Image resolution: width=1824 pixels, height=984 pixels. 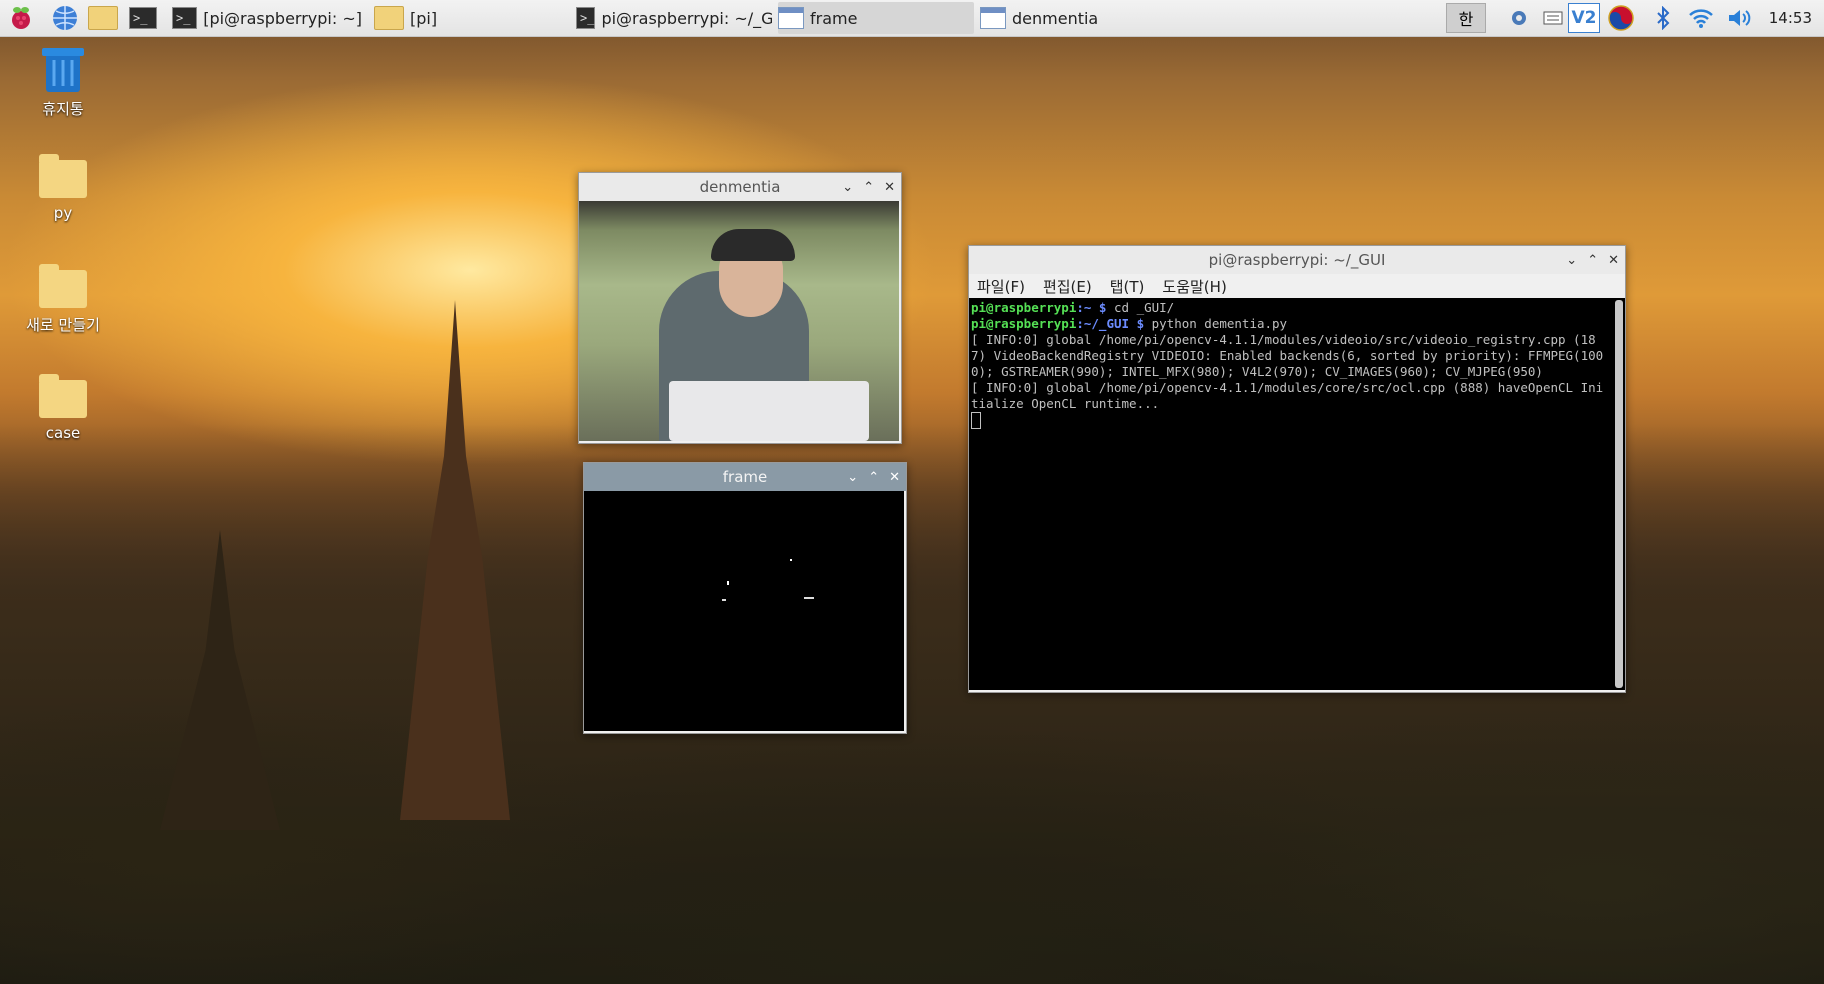 I want to click on denmentia-titlebar: denmentia ⌄ ⌃ ✕, so click(x=740, y=187).